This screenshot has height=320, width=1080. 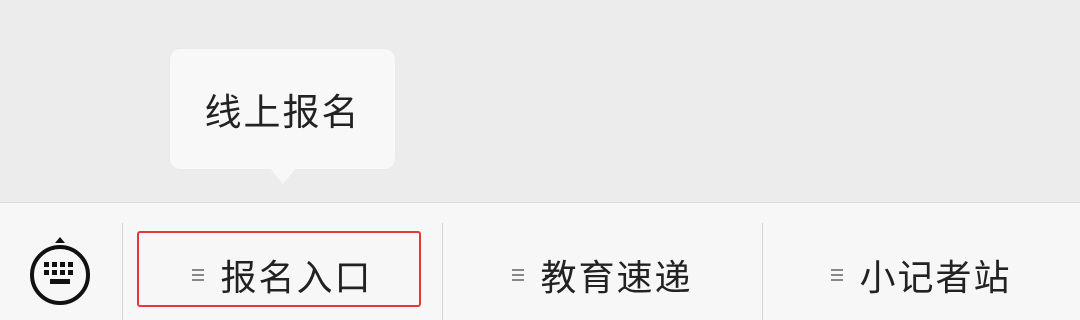 I want to click on menu-button-reporter-station: 小记者站, so click(x=921, y=261).